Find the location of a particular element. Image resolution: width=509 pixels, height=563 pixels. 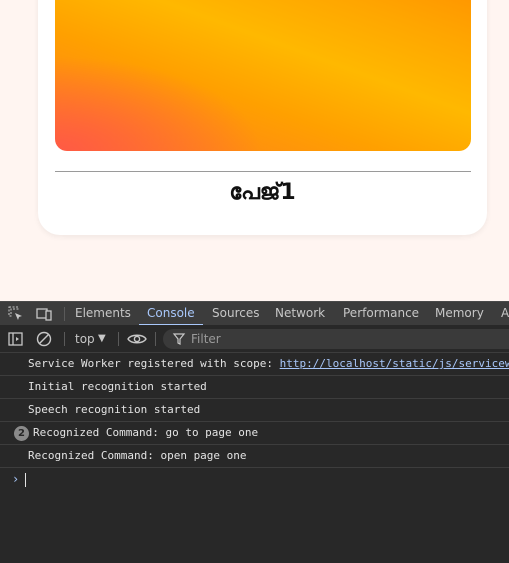

message-text: Recognized Command: go to page one is located at coordinates (146, 432).